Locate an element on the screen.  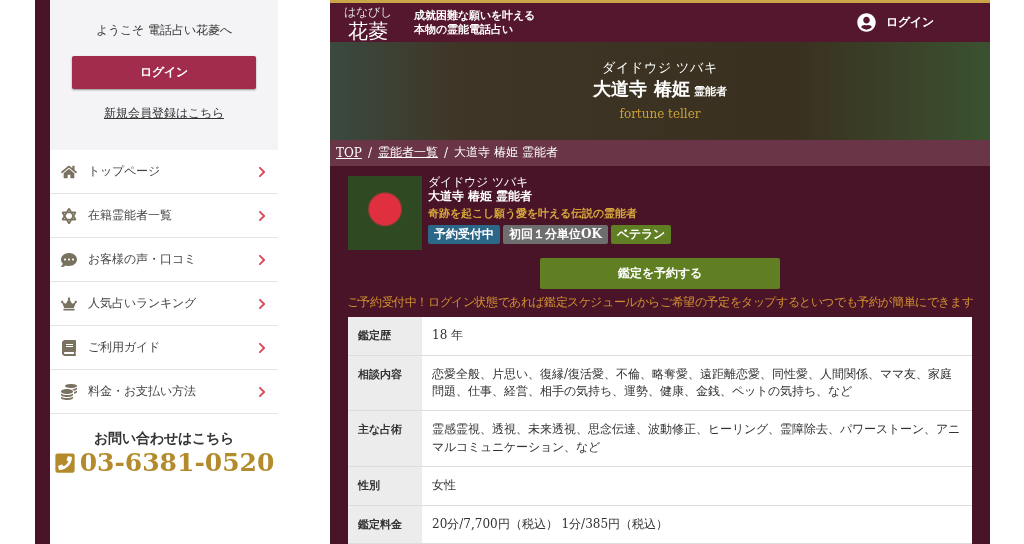
menu-item: 在籍霊能者一覧 is located at coordinates (164, 216).